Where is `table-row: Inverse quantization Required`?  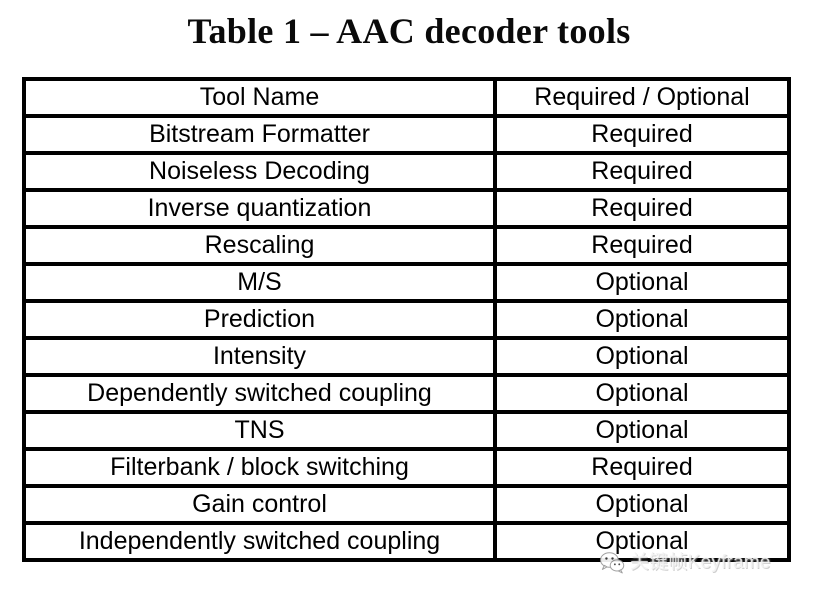
table-row: Inverse quantization Required is located at coordinates (406, 208).